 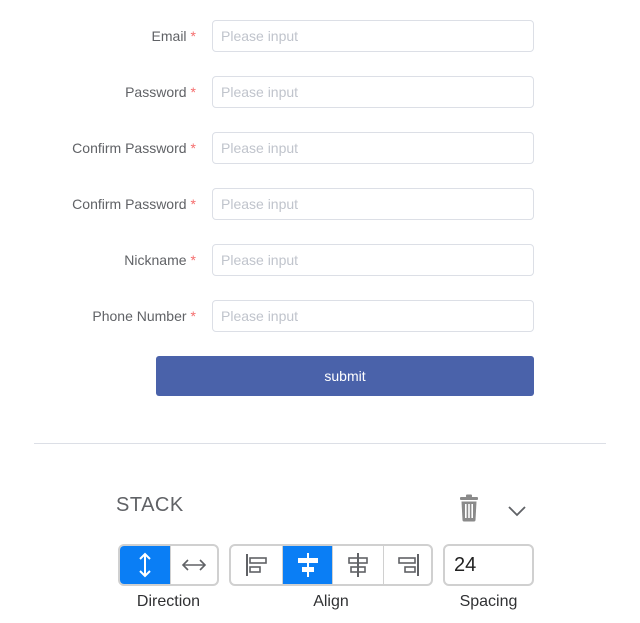 What do you see at coordinates (345, 376) in the screenshot?
I see `submit-button: submit` at bounding box center [345, 376].